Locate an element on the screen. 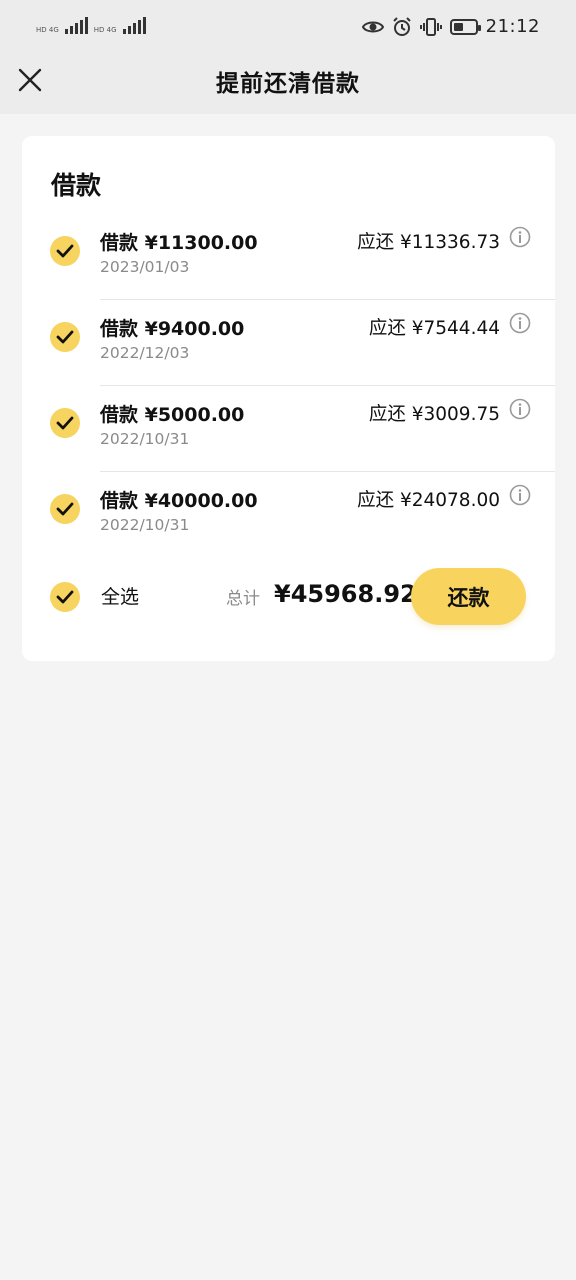  loan-due: 应还 ¥3009.75 is located at coordinates (434, 414).